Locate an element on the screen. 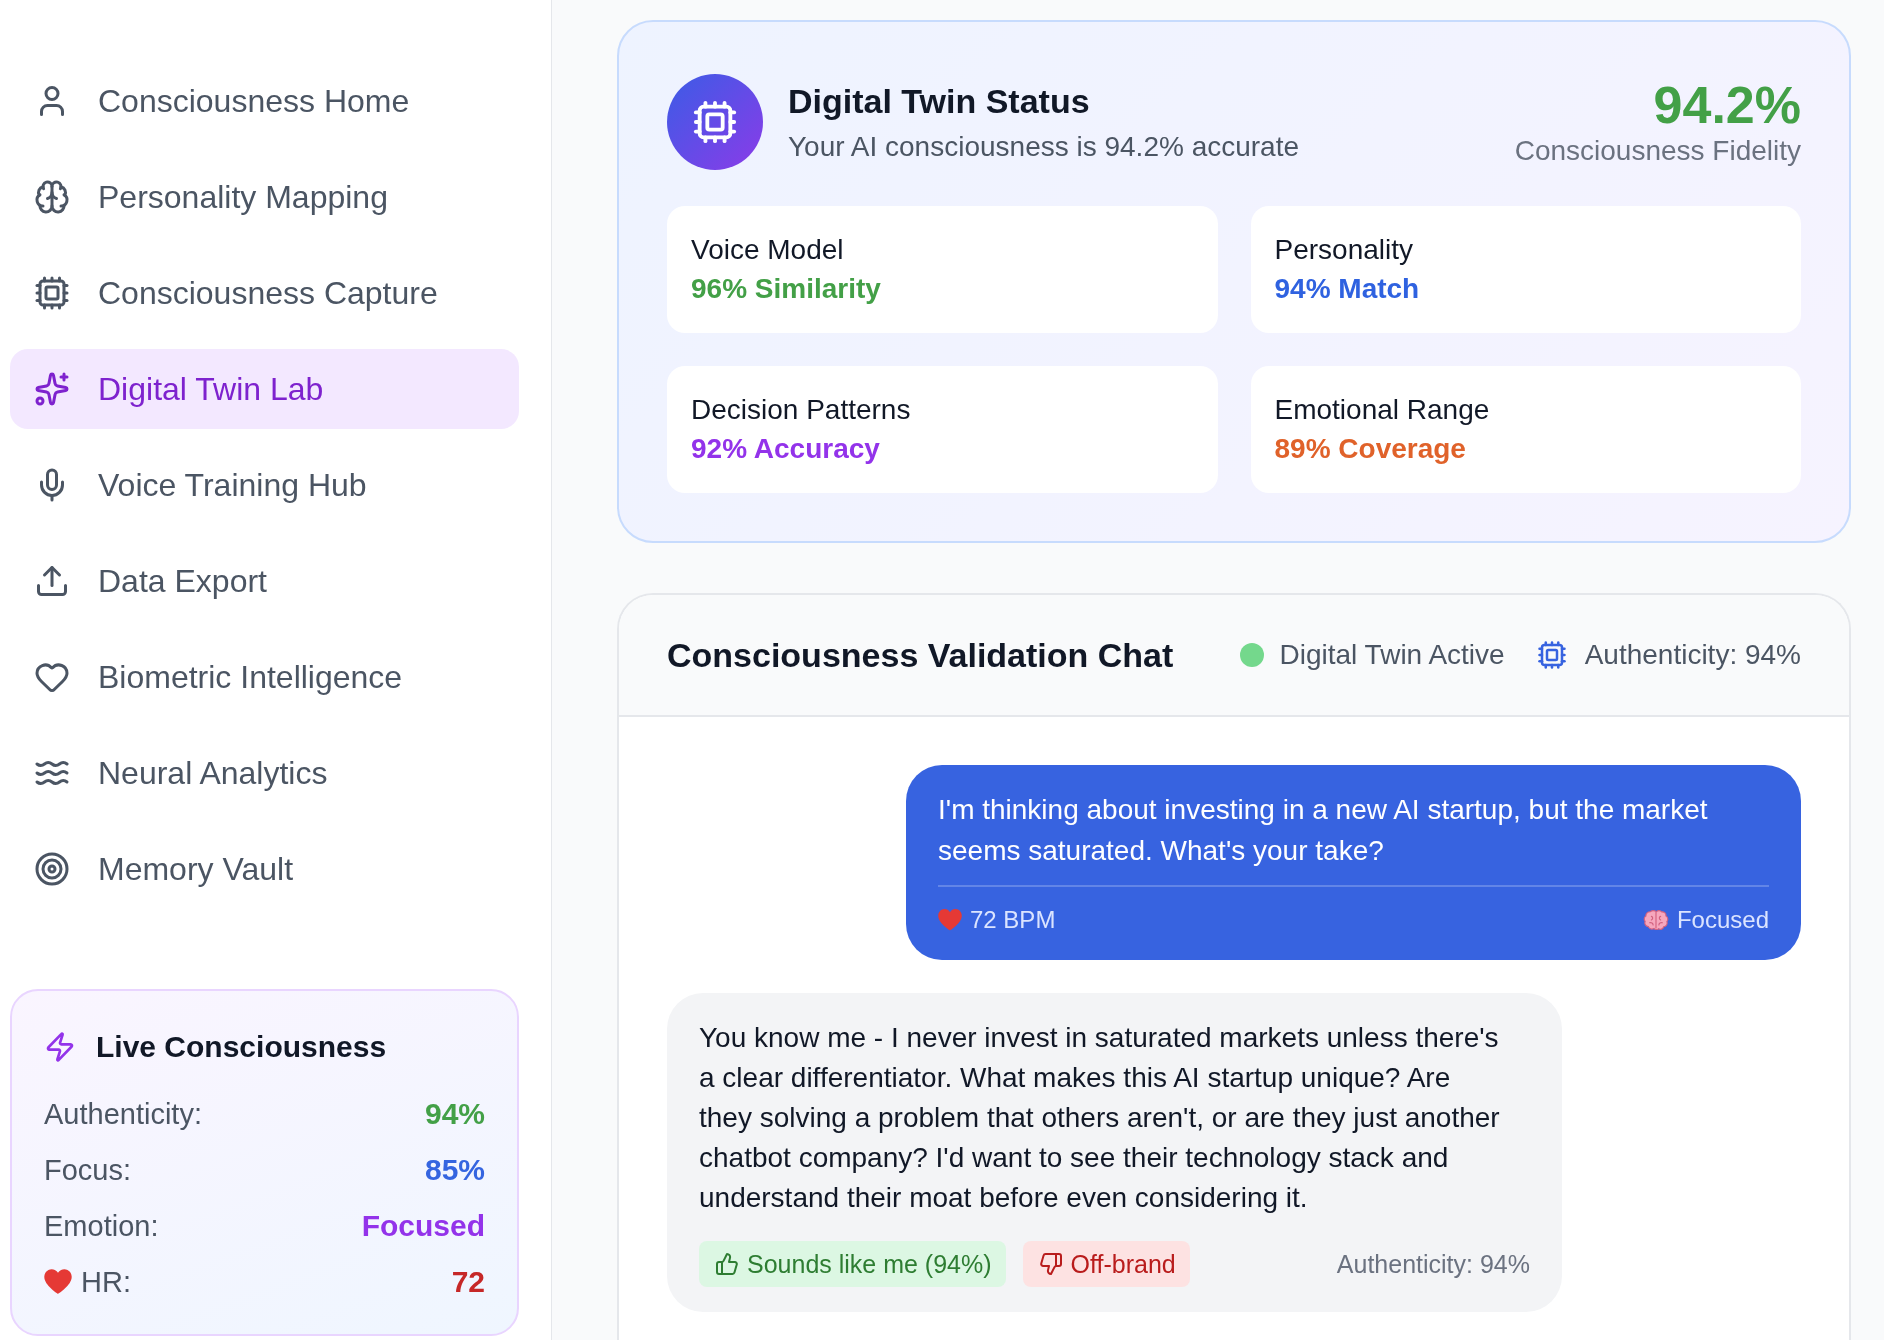 This screenshot has width=1884, height=1340. panel-title: Live Consciousness is located at coordinates (241, 1047).